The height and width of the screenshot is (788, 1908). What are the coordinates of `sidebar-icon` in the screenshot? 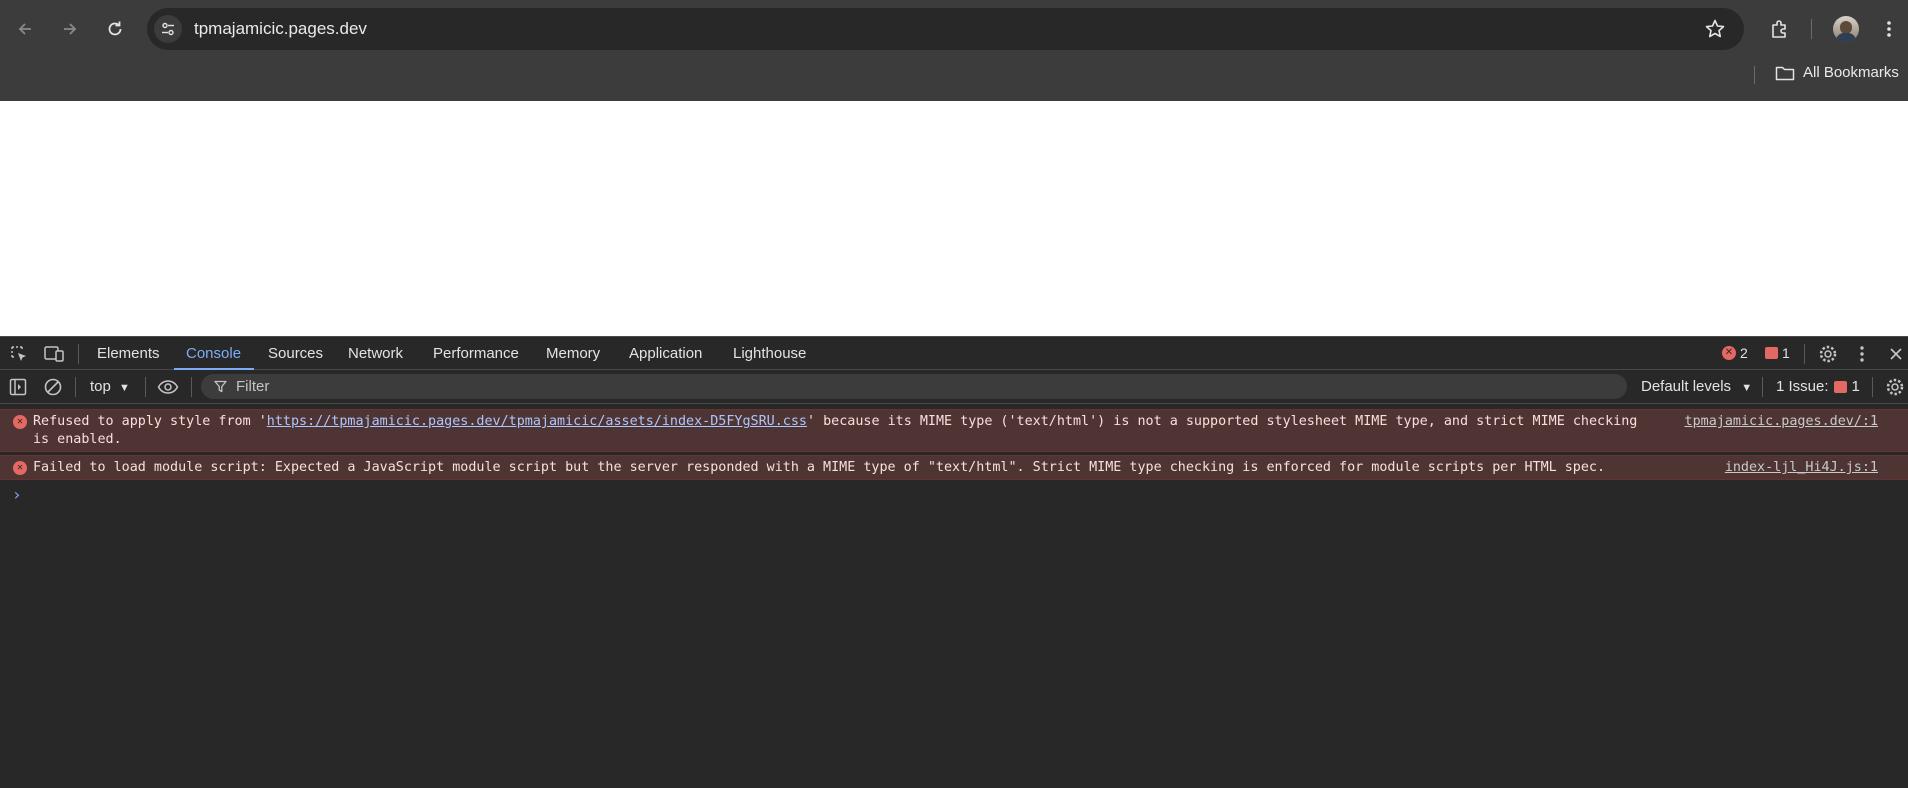 It's located at (18, 387).